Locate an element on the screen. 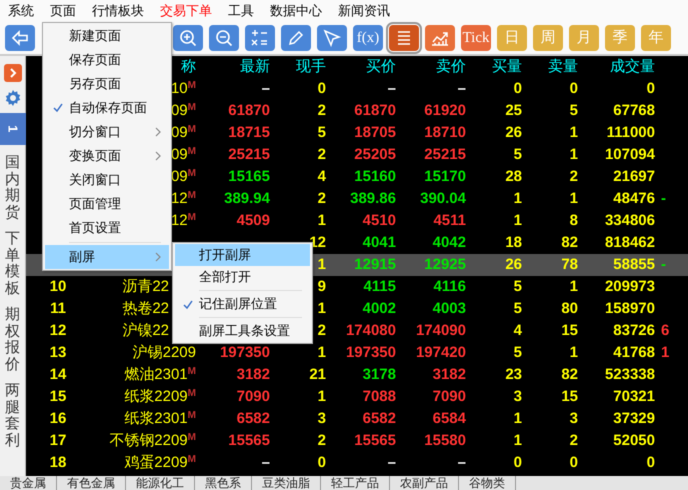  table-cell: 78 is located at coordinates (569, 265).